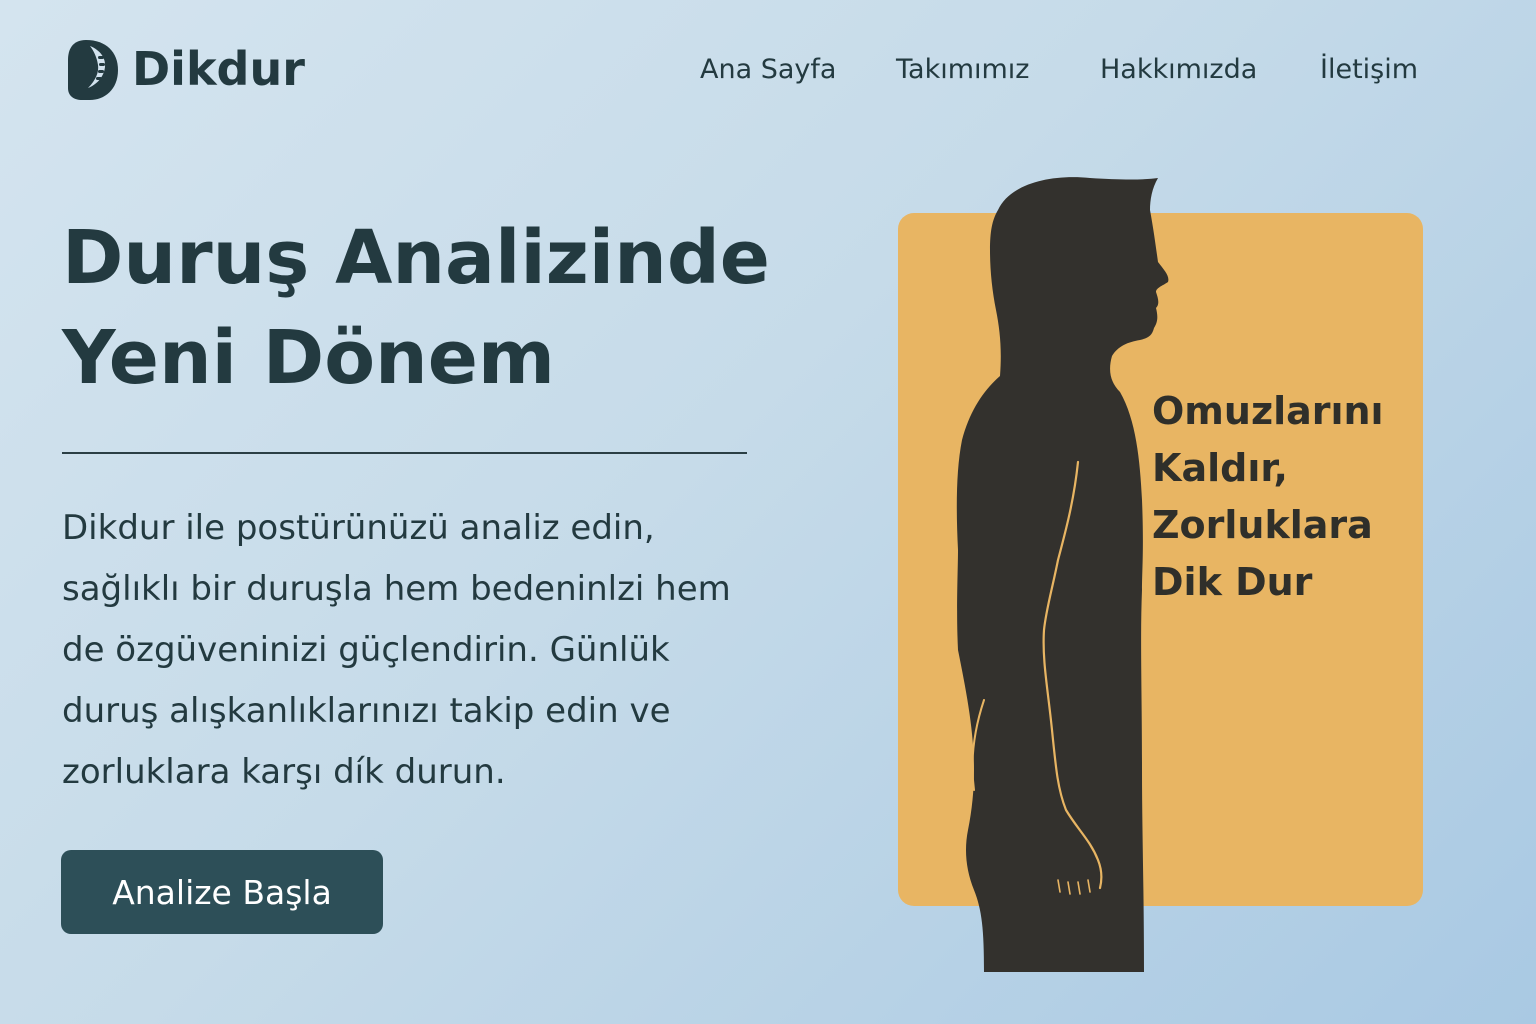 The height and width of the screenshot is (1024, 1536). What do you see at coordinates (396, 589) in the screenshot?
I see `hero-description-line: sağlıklı bir duruşla hem bedeninlzi hem` at bounding box center [396, 589].